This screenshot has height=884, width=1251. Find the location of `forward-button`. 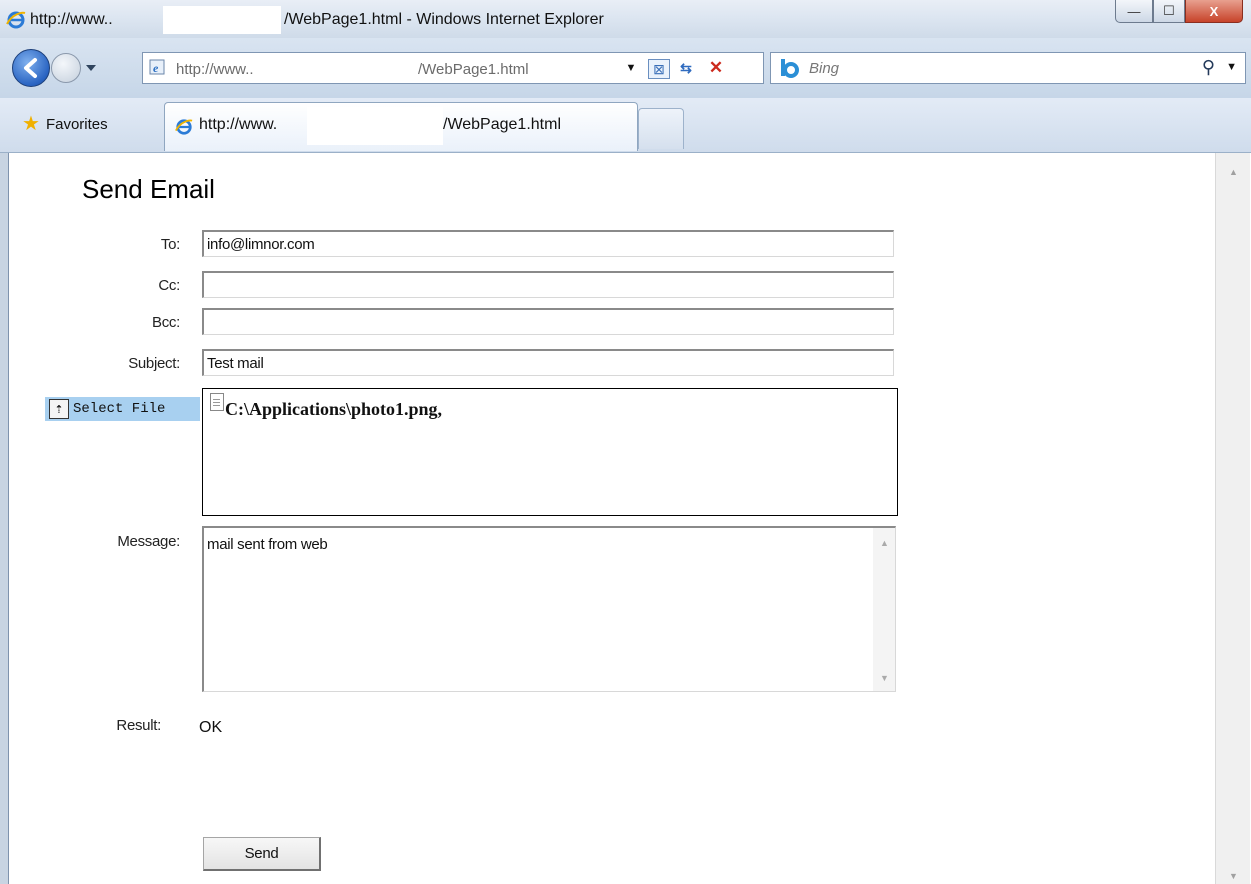

forward-button is located at coordinates (66, 68).